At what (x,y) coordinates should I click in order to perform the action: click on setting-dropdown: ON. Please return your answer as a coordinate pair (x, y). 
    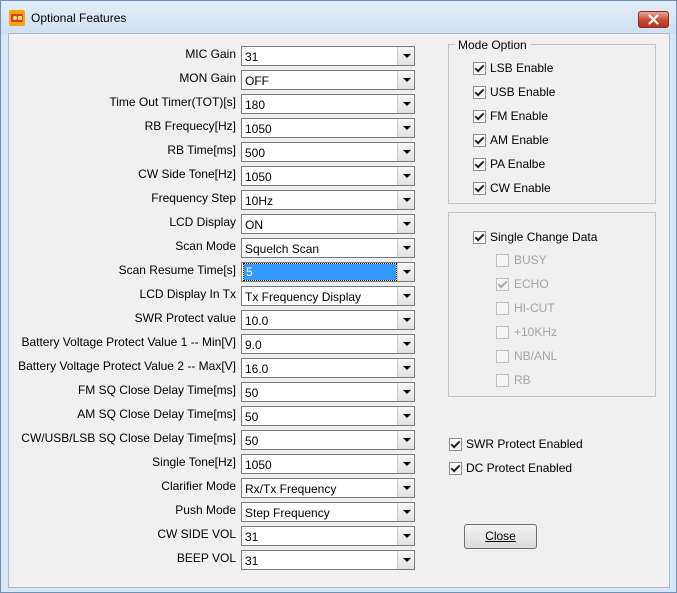
    Looking at the image, I should click on (328, 224).